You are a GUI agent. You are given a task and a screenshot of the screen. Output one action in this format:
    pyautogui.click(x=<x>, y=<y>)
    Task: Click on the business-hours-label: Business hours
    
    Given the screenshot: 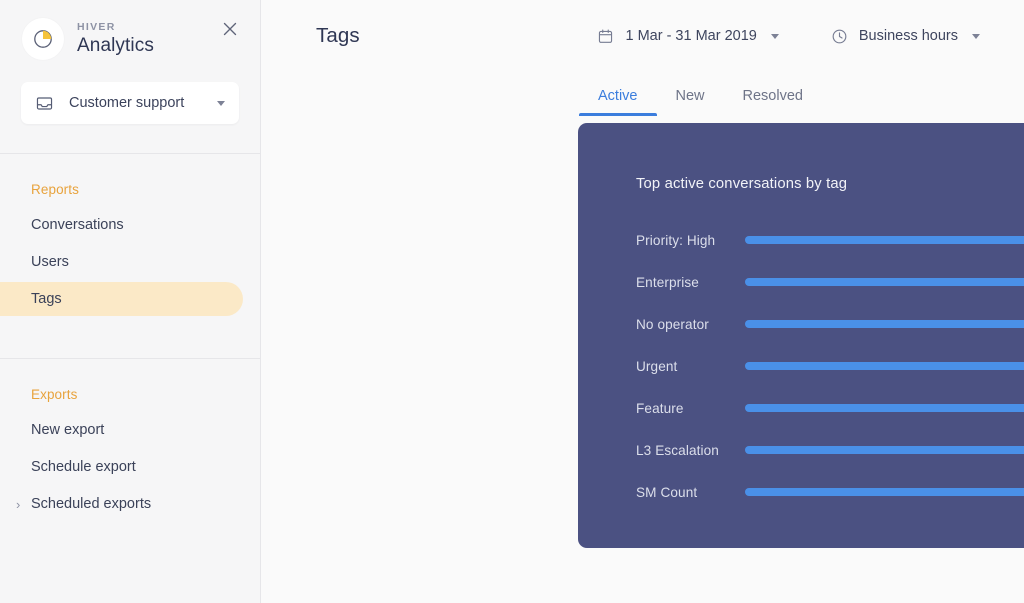 What is the action you would take?
    pyautogui.click(x=908, y=36)
    